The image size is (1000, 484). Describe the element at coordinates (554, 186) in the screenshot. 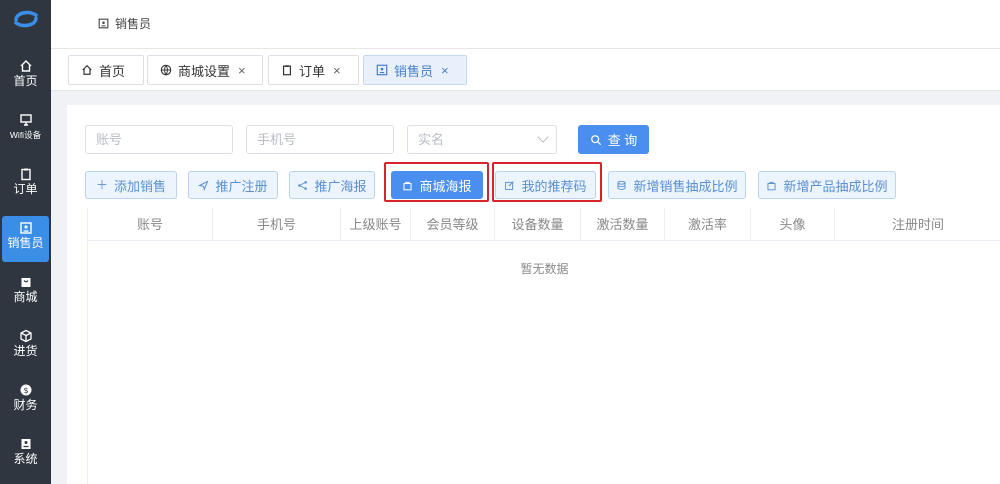

I see `my-referral-code-label: 我的推荐码` at that location.